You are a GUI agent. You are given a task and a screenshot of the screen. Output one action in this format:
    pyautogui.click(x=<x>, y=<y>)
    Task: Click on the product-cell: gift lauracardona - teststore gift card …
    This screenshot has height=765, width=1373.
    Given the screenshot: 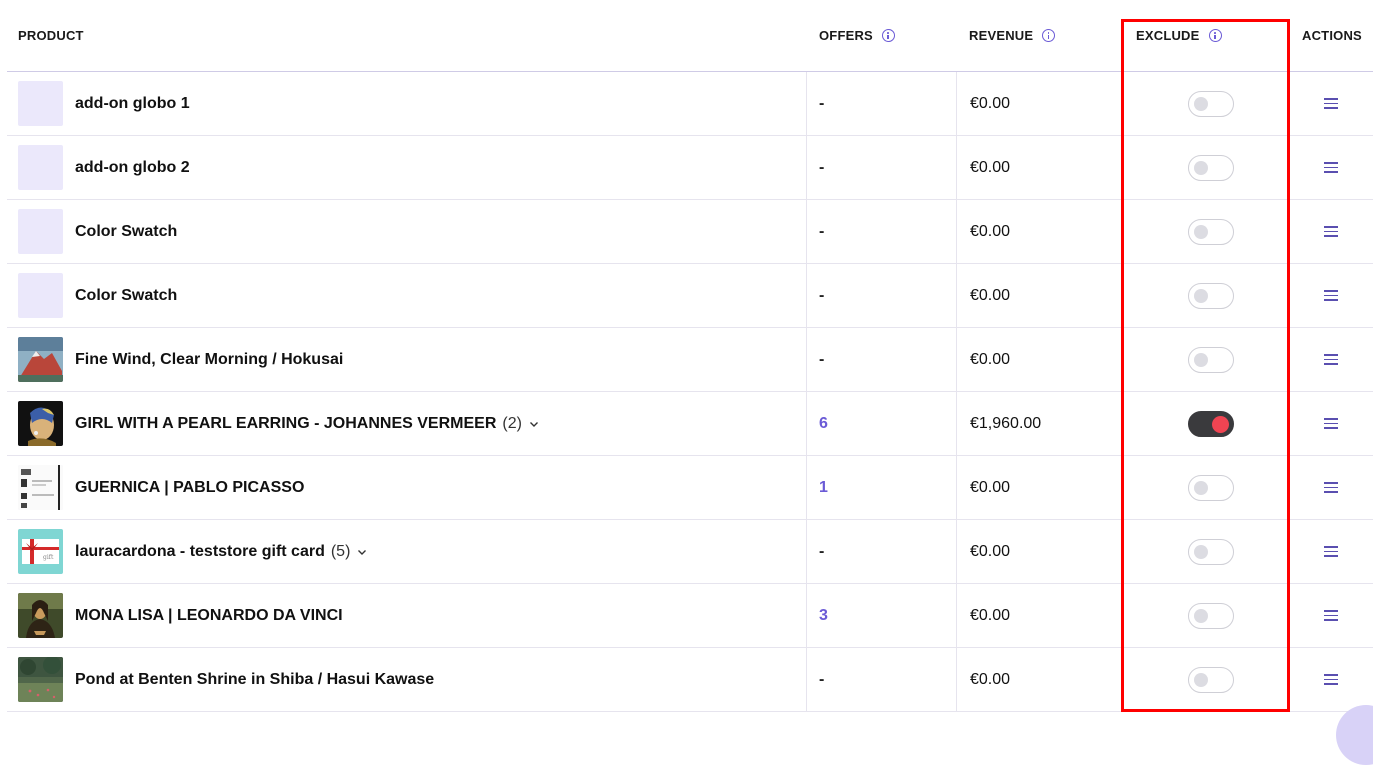 What is the action you would take?
    pyautogui.click(x=405, y=551)
    